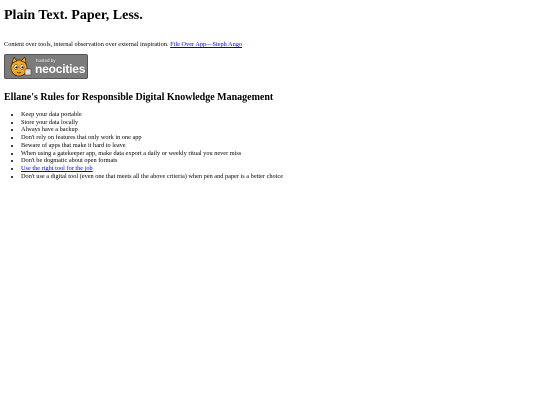 The height and width of the screenshot is (405, 540). Describe the element at coordinates (206, 44) in the screenshot. I see `file-over-app-link: File Over App—Steph Ango` at that location.